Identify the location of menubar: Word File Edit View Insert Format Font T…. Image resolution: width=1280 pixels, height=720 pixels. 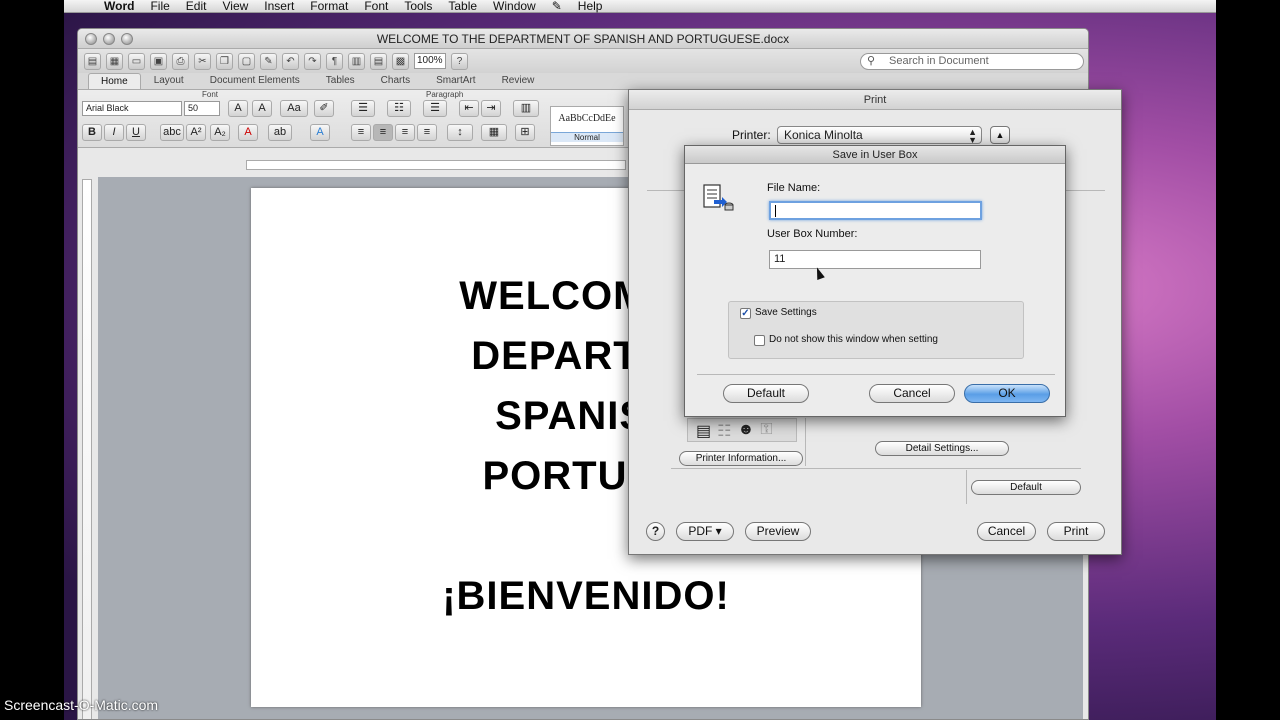
(640, 6).